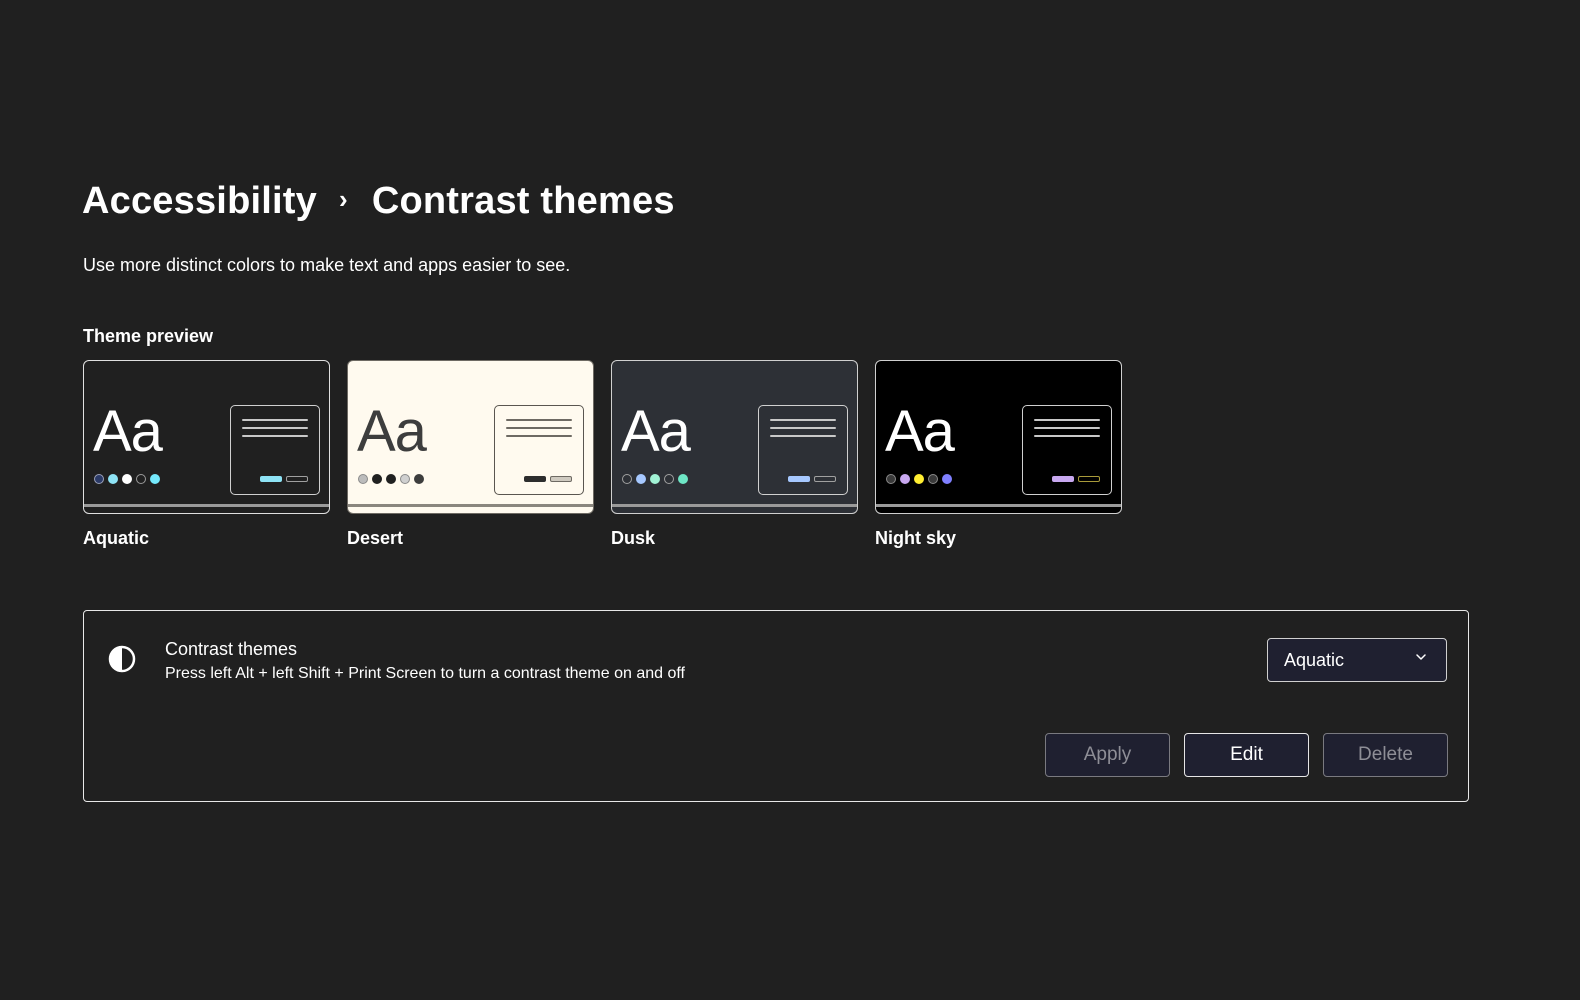 This screenshot has height=1000, width=1580. What do you see at coordinates (122, 659) in the screenshot?
I see `contrast-half-circle-icon` at bounding box center [122, 659].